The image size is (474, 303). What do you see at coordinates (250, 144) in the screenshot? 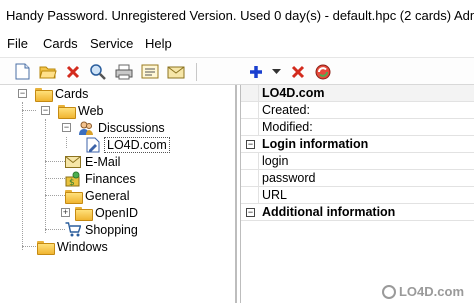
I see `login-section-toggle: −` at bounding box center [250, 144].